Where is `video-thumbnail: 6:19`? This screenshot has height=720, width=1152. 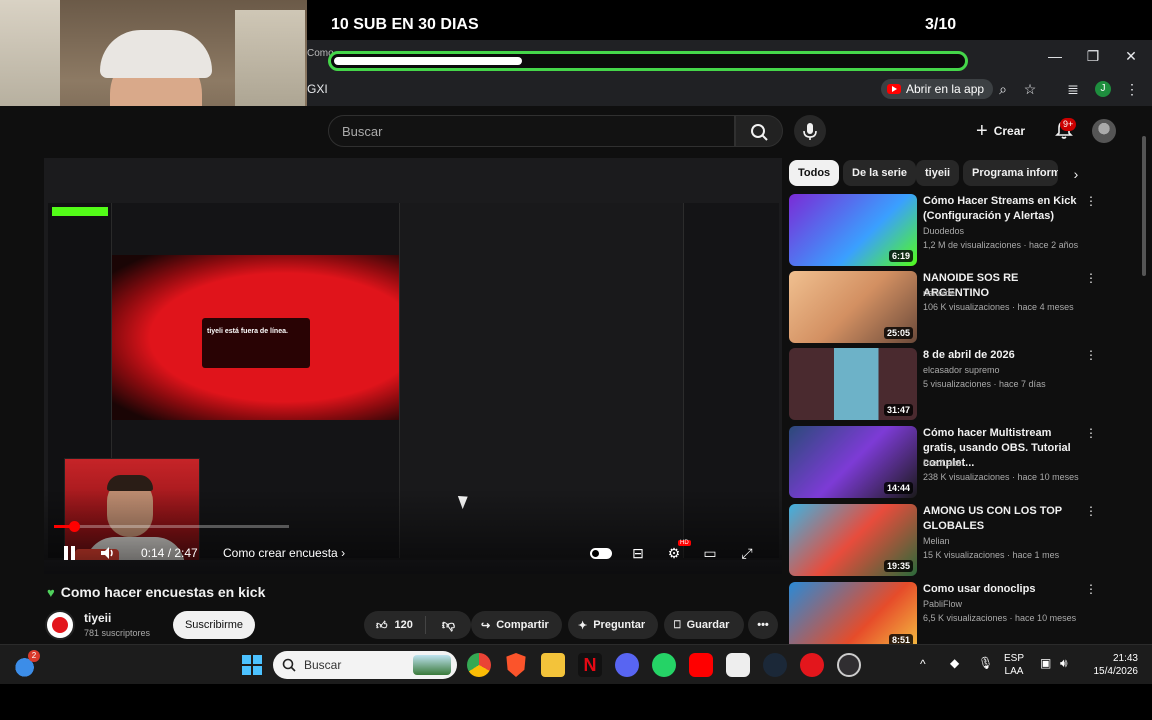 video-thumbnail: 6:19 is located at coordinates (853, 230).